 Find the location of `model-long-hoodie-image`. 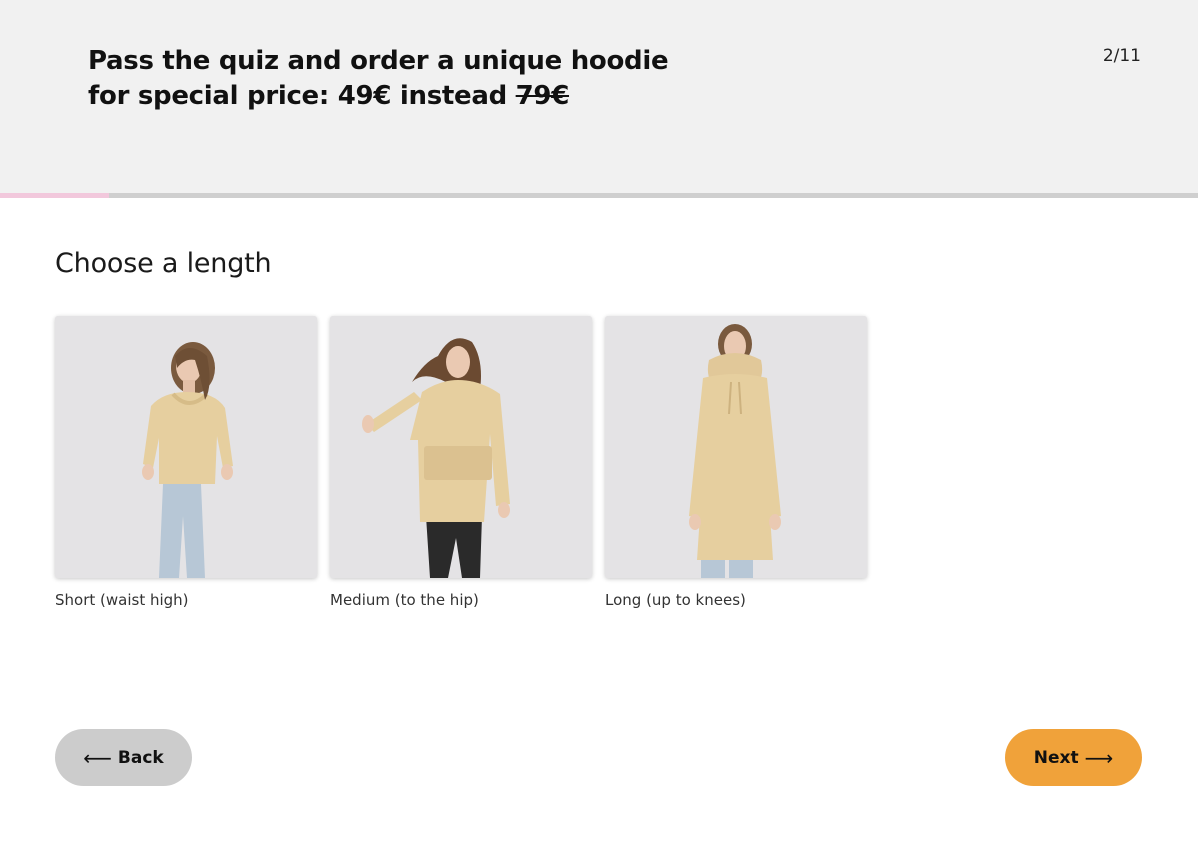

model-long-hoodie-image is located at coordinates (736, 447).